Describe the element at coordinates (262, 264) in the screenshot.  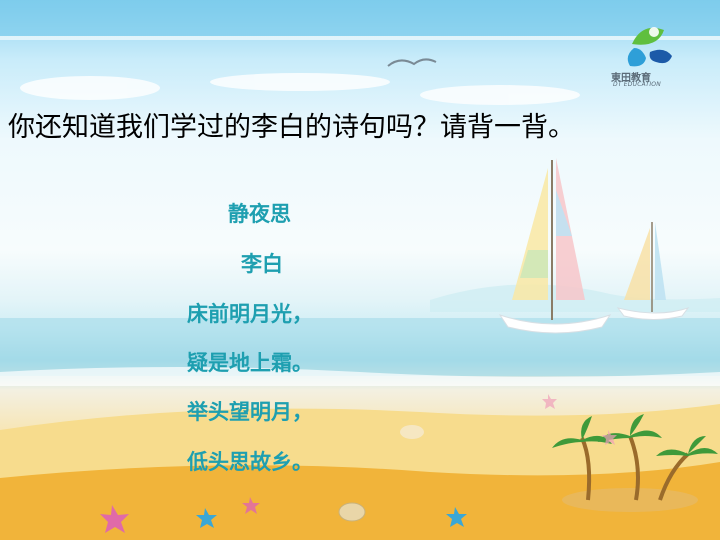
I see `poem-author: 李白` at that location.